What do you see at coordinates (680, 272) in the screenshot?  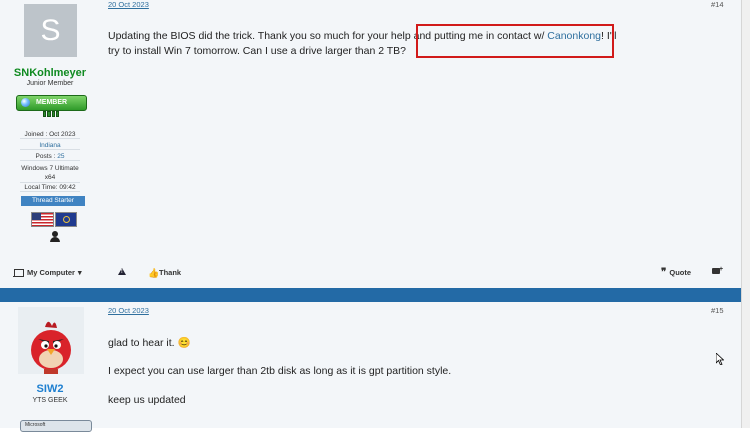 I see `quote-label: Quote` at bounding box center [680, 272].